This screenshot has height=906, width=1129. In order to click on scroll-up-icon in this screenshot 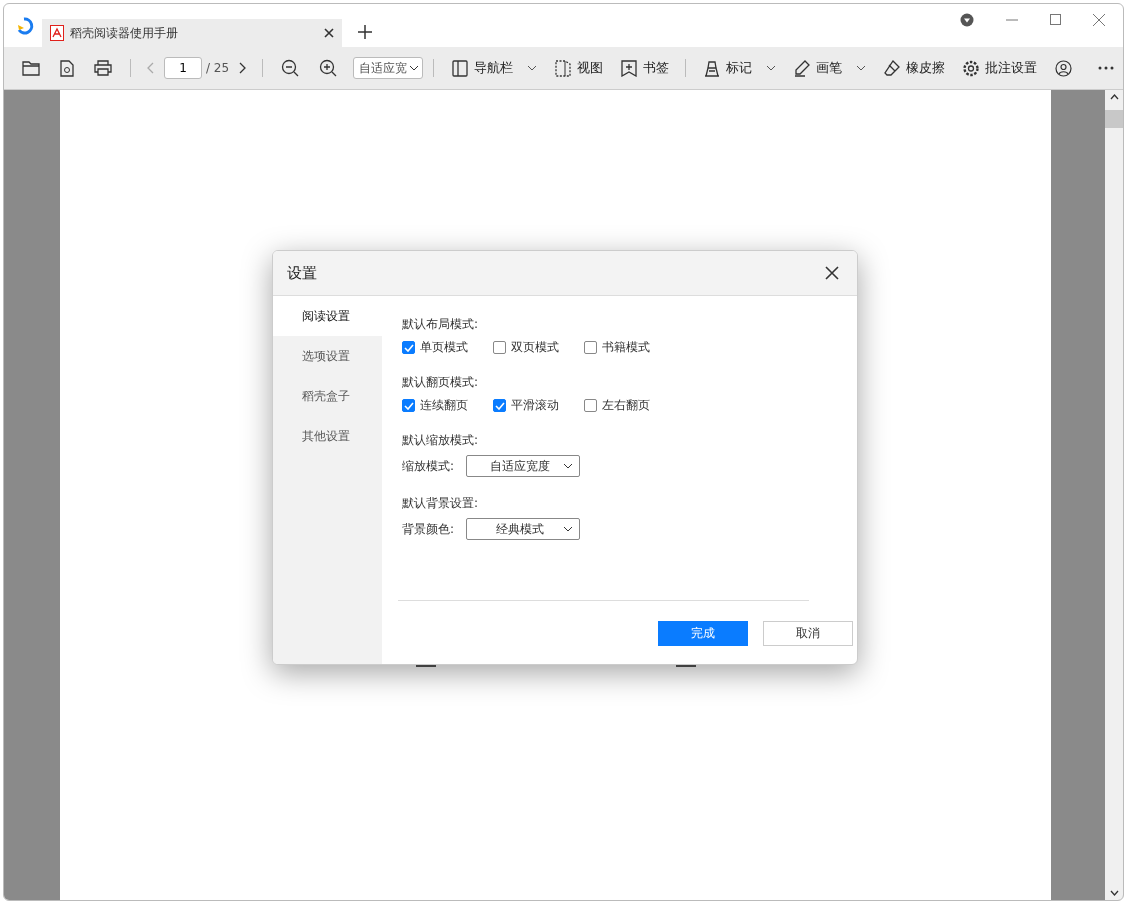, I will do `click(1114, 97)`.